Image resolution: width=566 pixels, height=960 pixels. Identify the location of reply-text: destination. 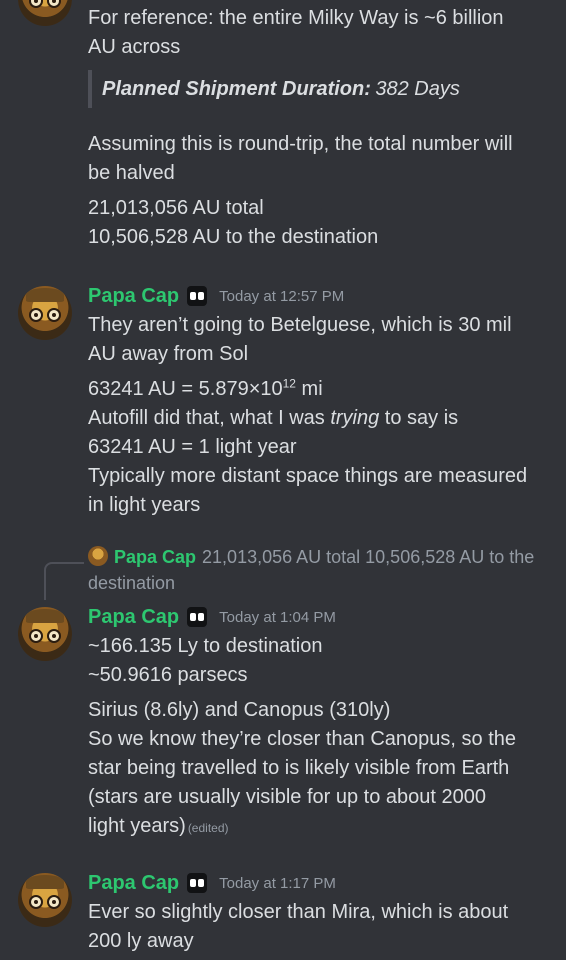
(132, 583).